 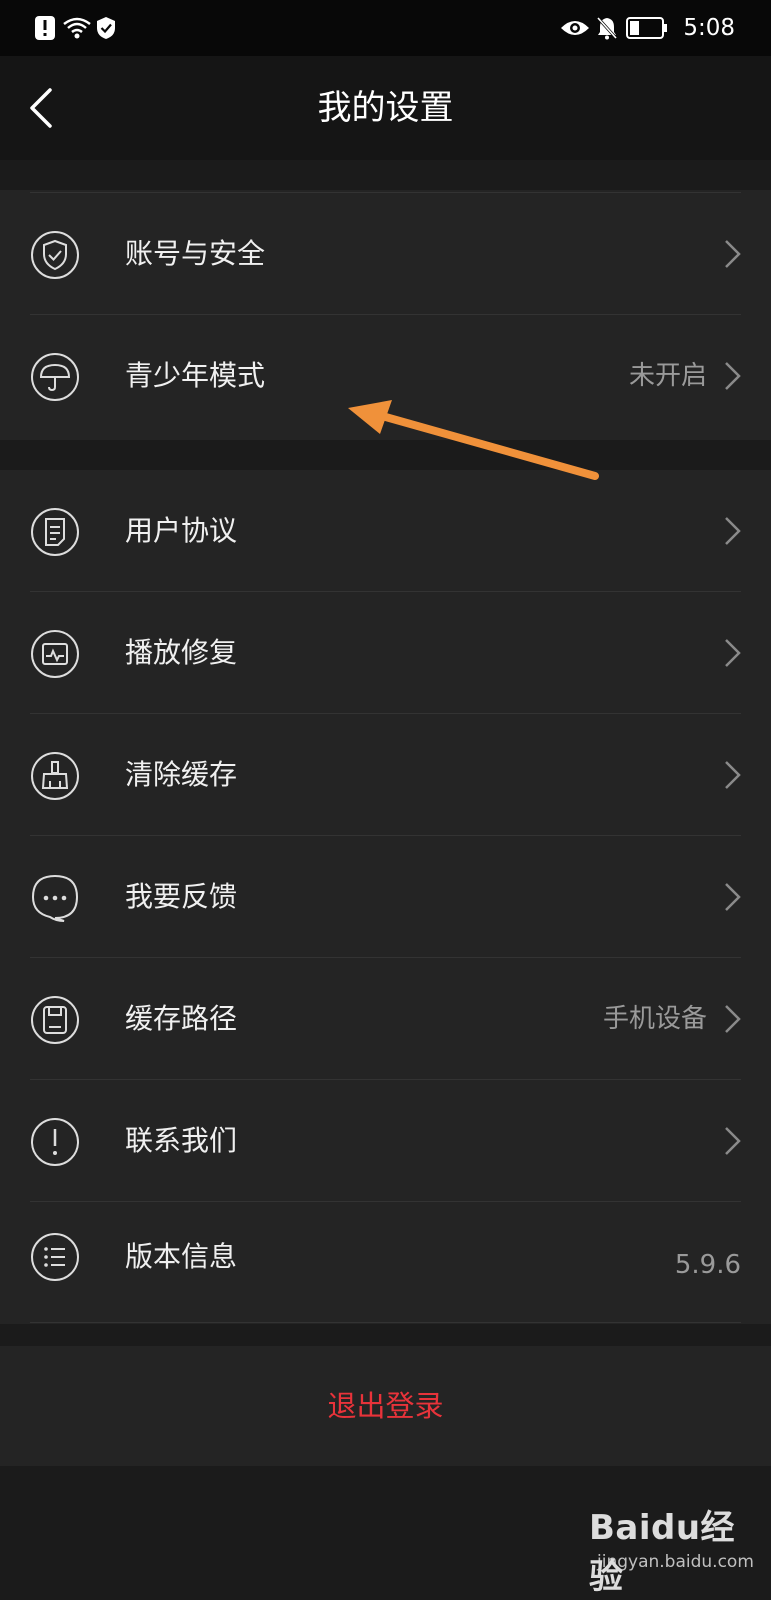 I want to click on settings-item-value: 手机设备, so click(x=654, y=1019).